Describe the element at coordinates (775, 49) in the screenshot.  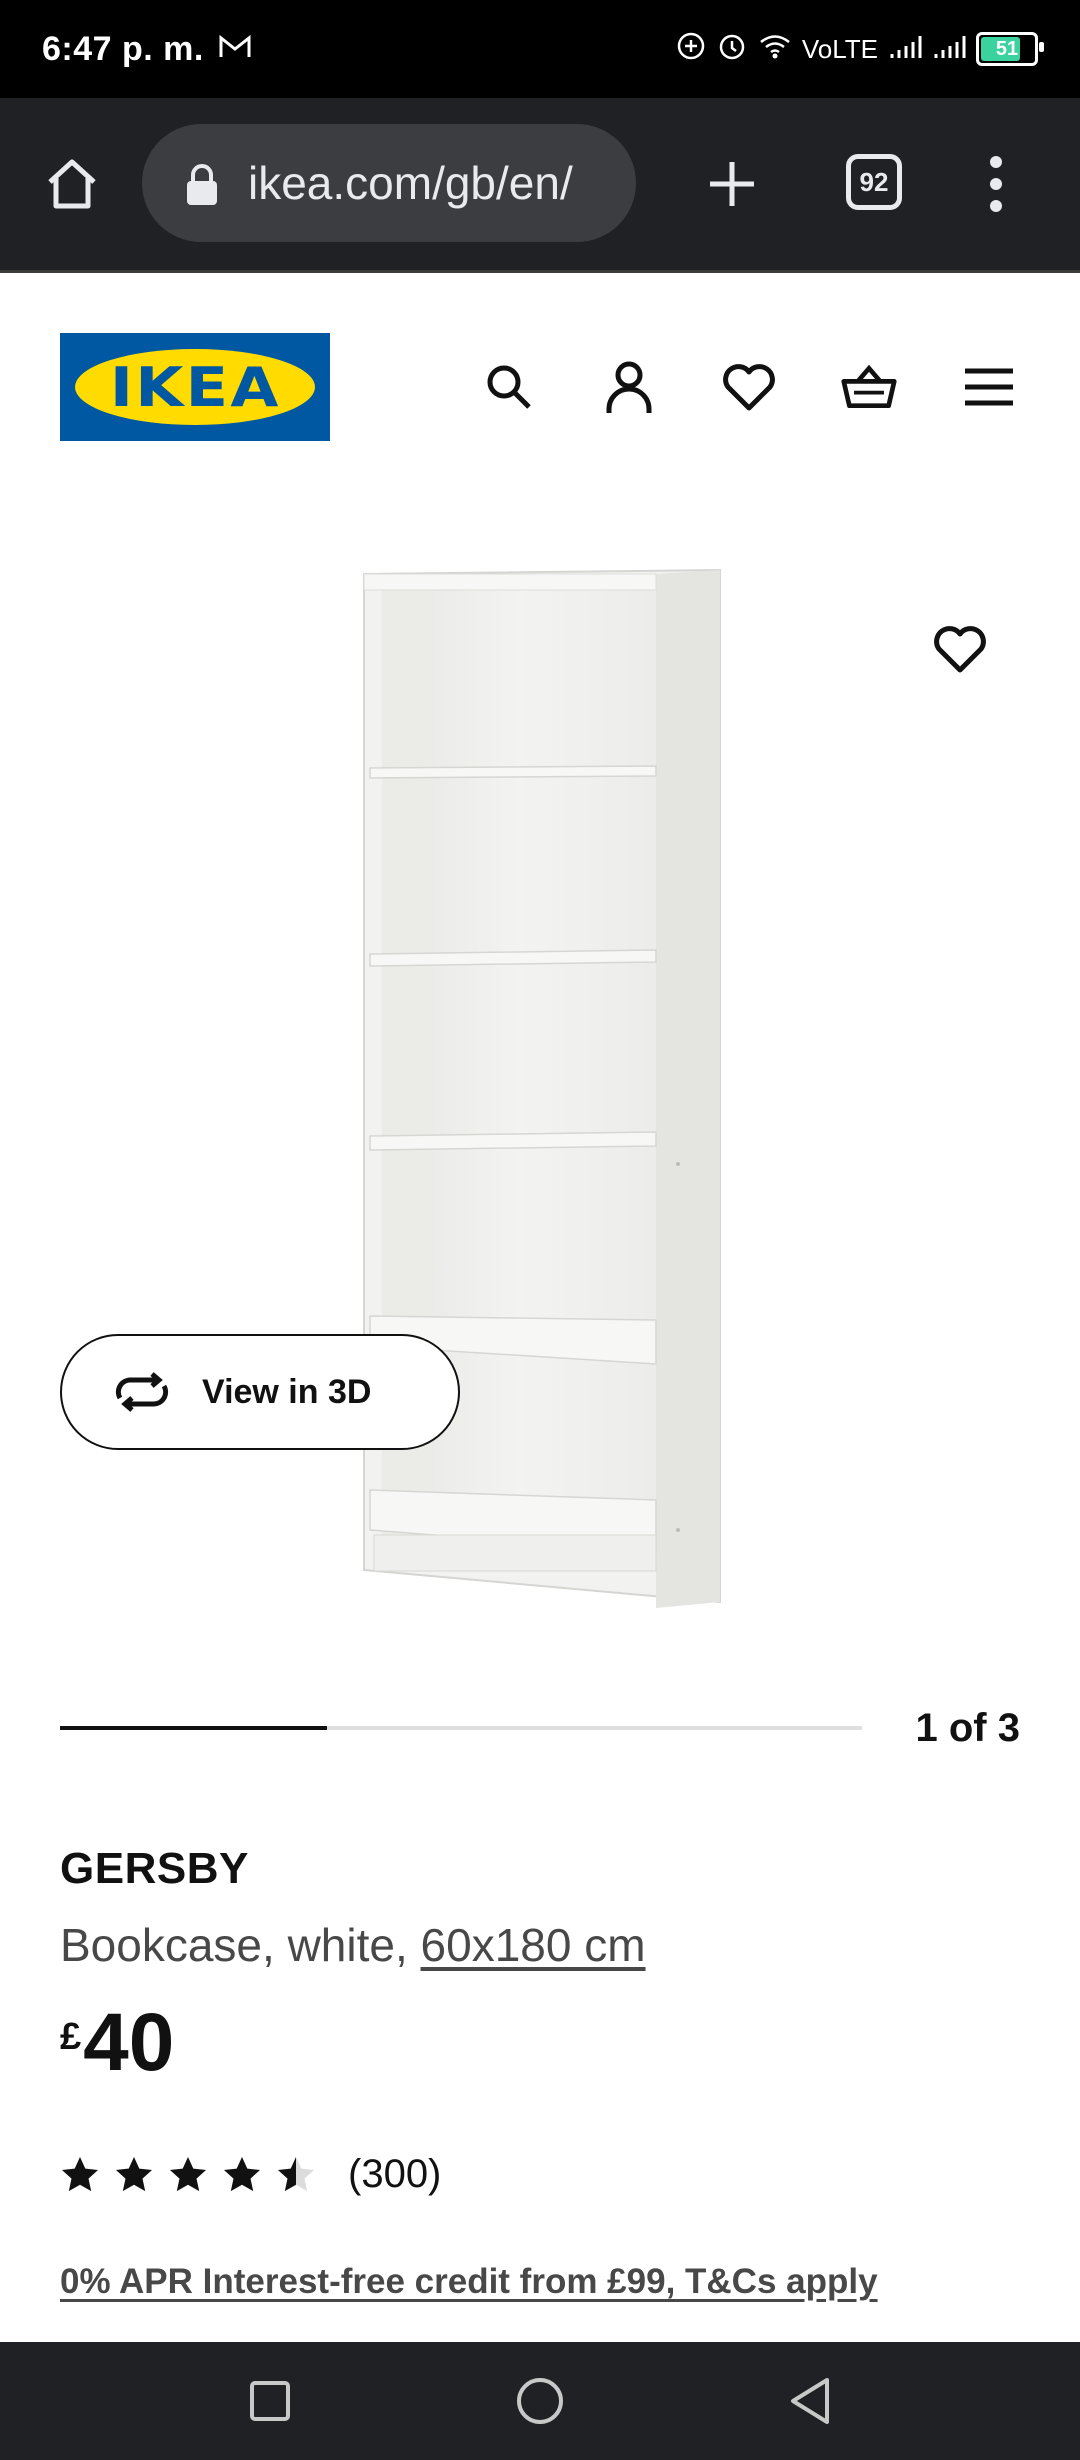
I see `wifi-icon` at that location.